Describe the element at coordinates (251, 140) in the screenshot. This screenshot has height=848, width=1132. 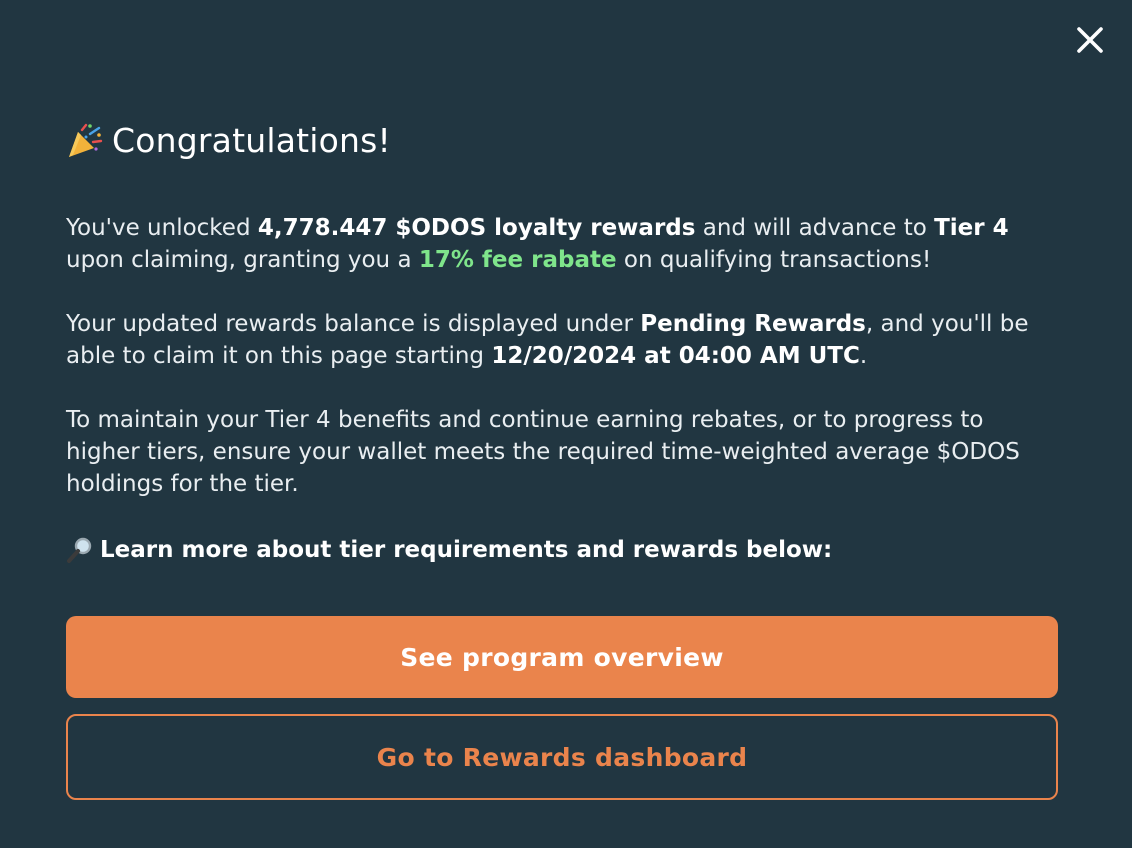
I see `title-text: Congratulations!` at that location.